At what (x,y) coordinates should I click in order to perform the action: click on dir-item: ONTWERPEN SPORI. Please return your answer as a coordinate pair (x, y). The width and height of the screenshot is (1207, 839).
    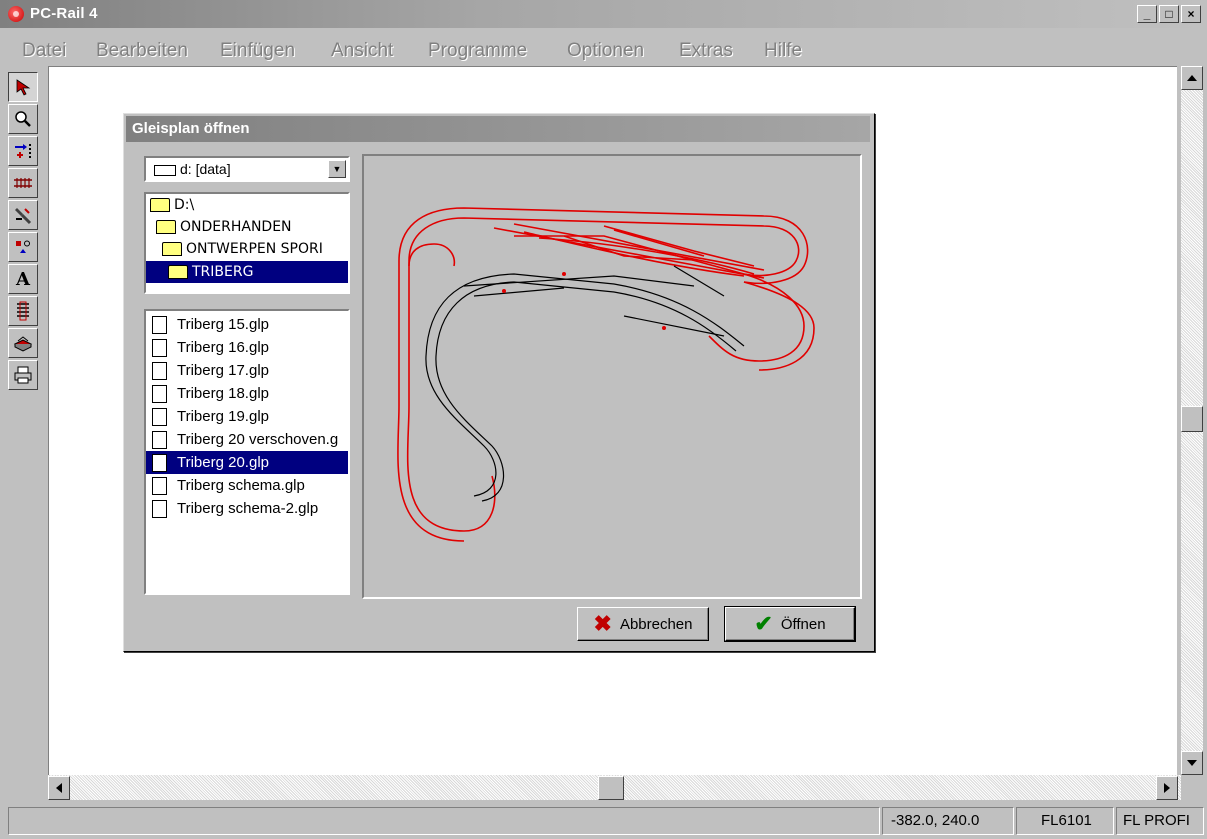
    Looking at the image, I should click on (242, 249).